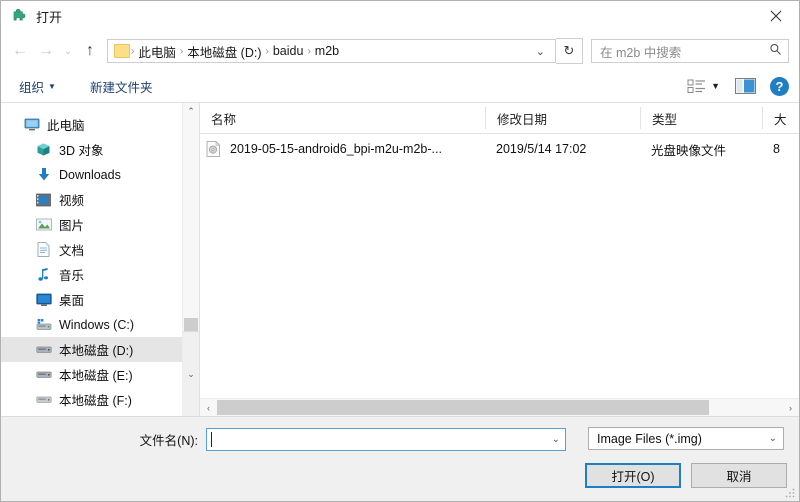 The height and width of the screenshot is (502, 800). What do you see at coordinates (91, 224) in the screenshot?
I see `sidebar-item-pictures: 图片` at bounding box center [91, 224].